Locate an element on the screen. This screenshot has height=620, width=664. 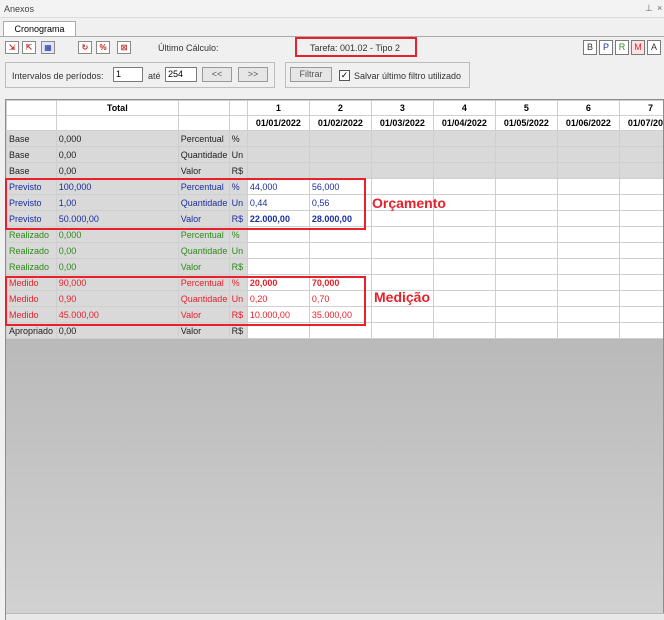
view-button-p: P is located at coordinates (606, 47).